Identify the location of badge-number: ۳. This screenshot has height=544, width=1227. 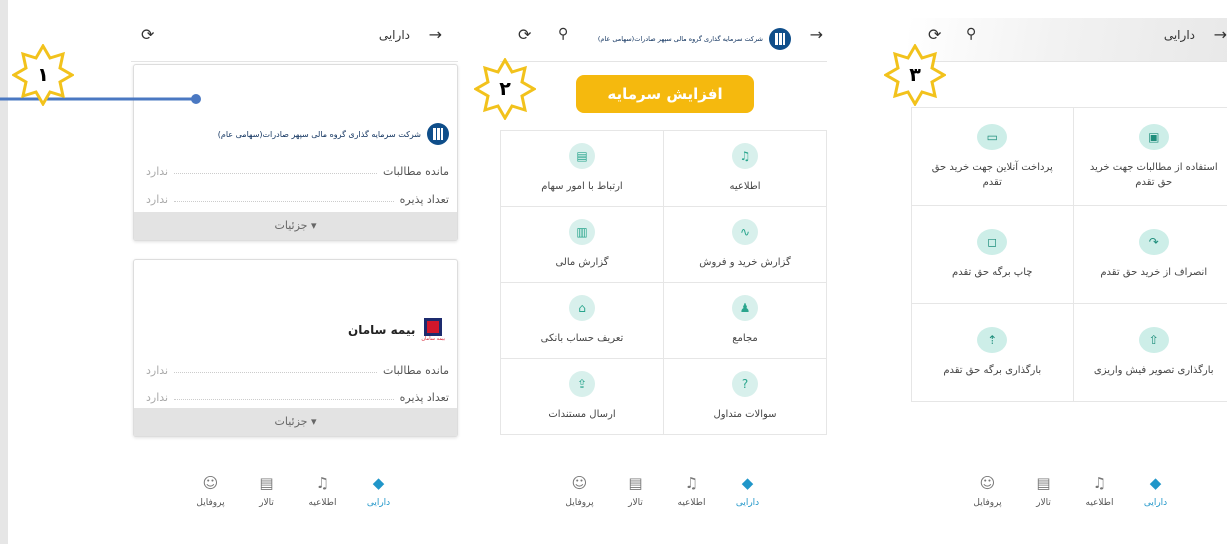
(915, 75).